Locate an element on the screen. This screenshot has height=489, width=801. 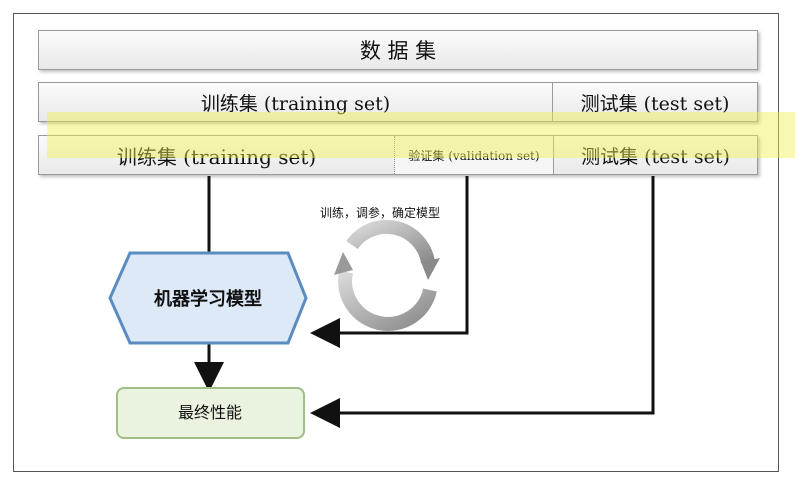
performance-label: 最终性能 is located at coordinates (210, 412).